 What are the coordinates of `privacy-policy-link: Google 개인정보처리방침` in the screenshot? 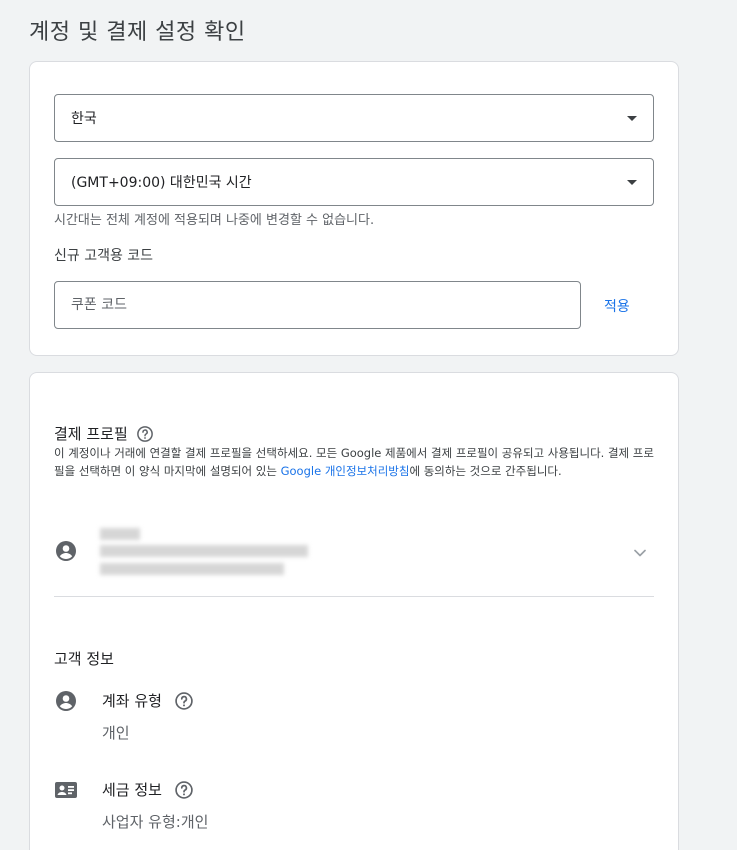 It's located at (345, 471).